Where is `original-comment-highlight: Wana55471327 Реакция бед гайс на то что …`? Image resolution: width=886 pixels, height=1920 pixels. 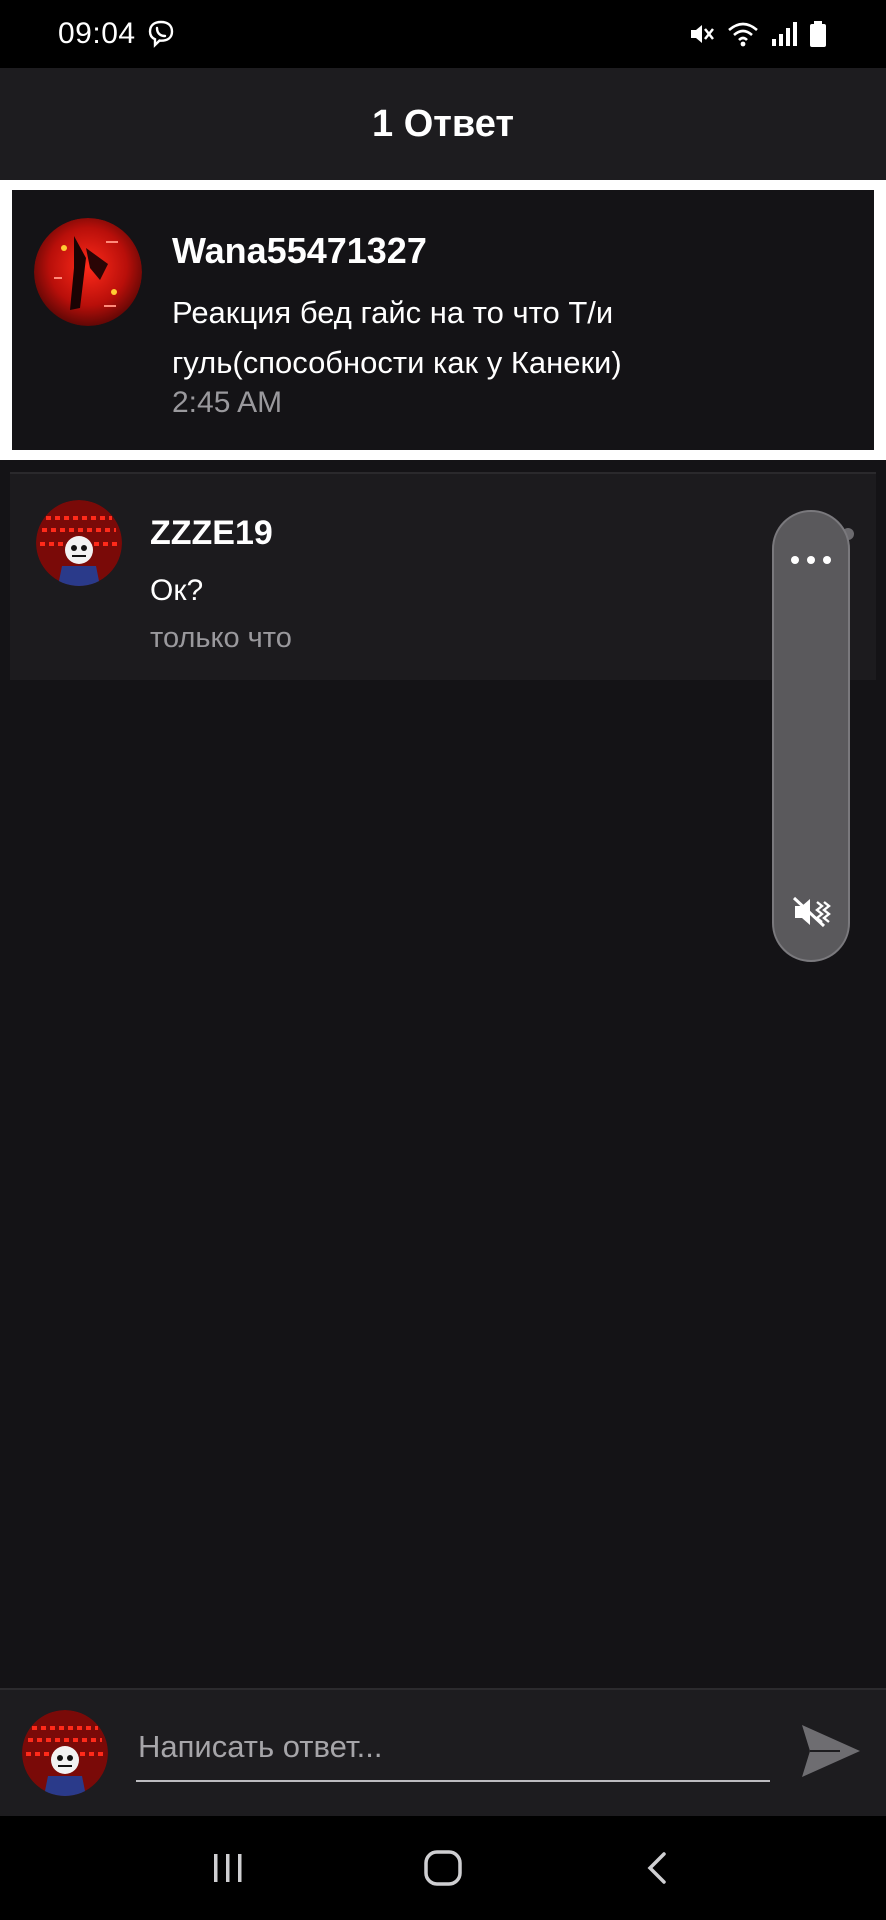
original-comment-highlight: Wana55471327 Реакция бед гайс на то что … is located at coordinates (443, 320).